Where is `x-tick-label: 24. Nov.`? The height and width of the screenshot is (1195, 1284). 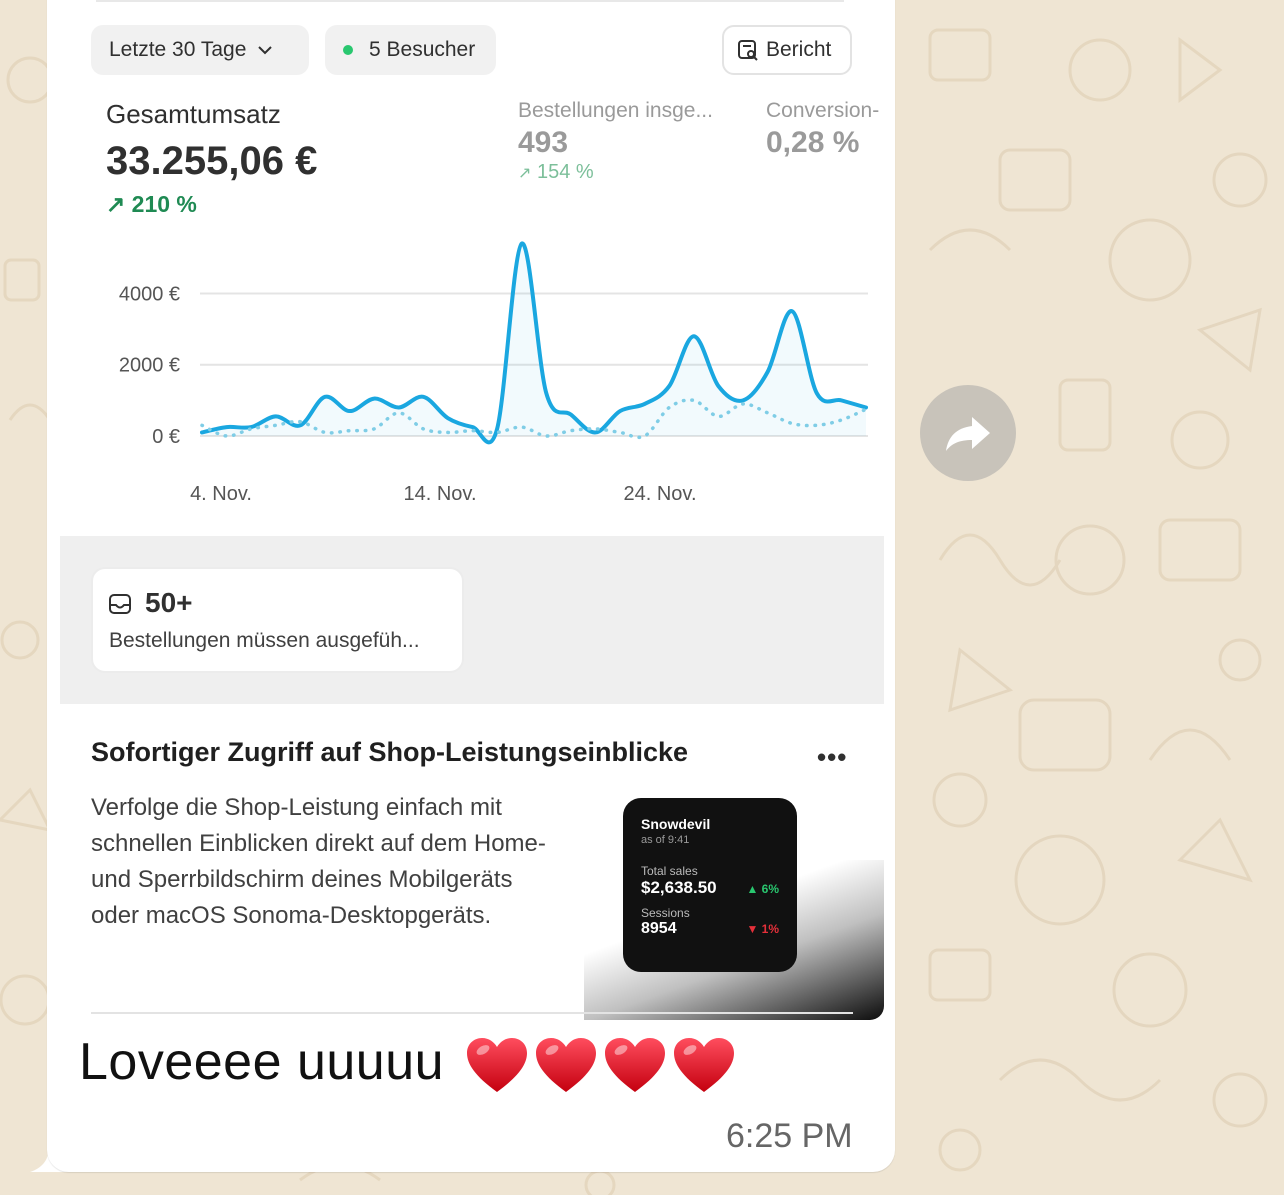
x-tick-label: 24. Nov. is located at coordinates (660, 494).